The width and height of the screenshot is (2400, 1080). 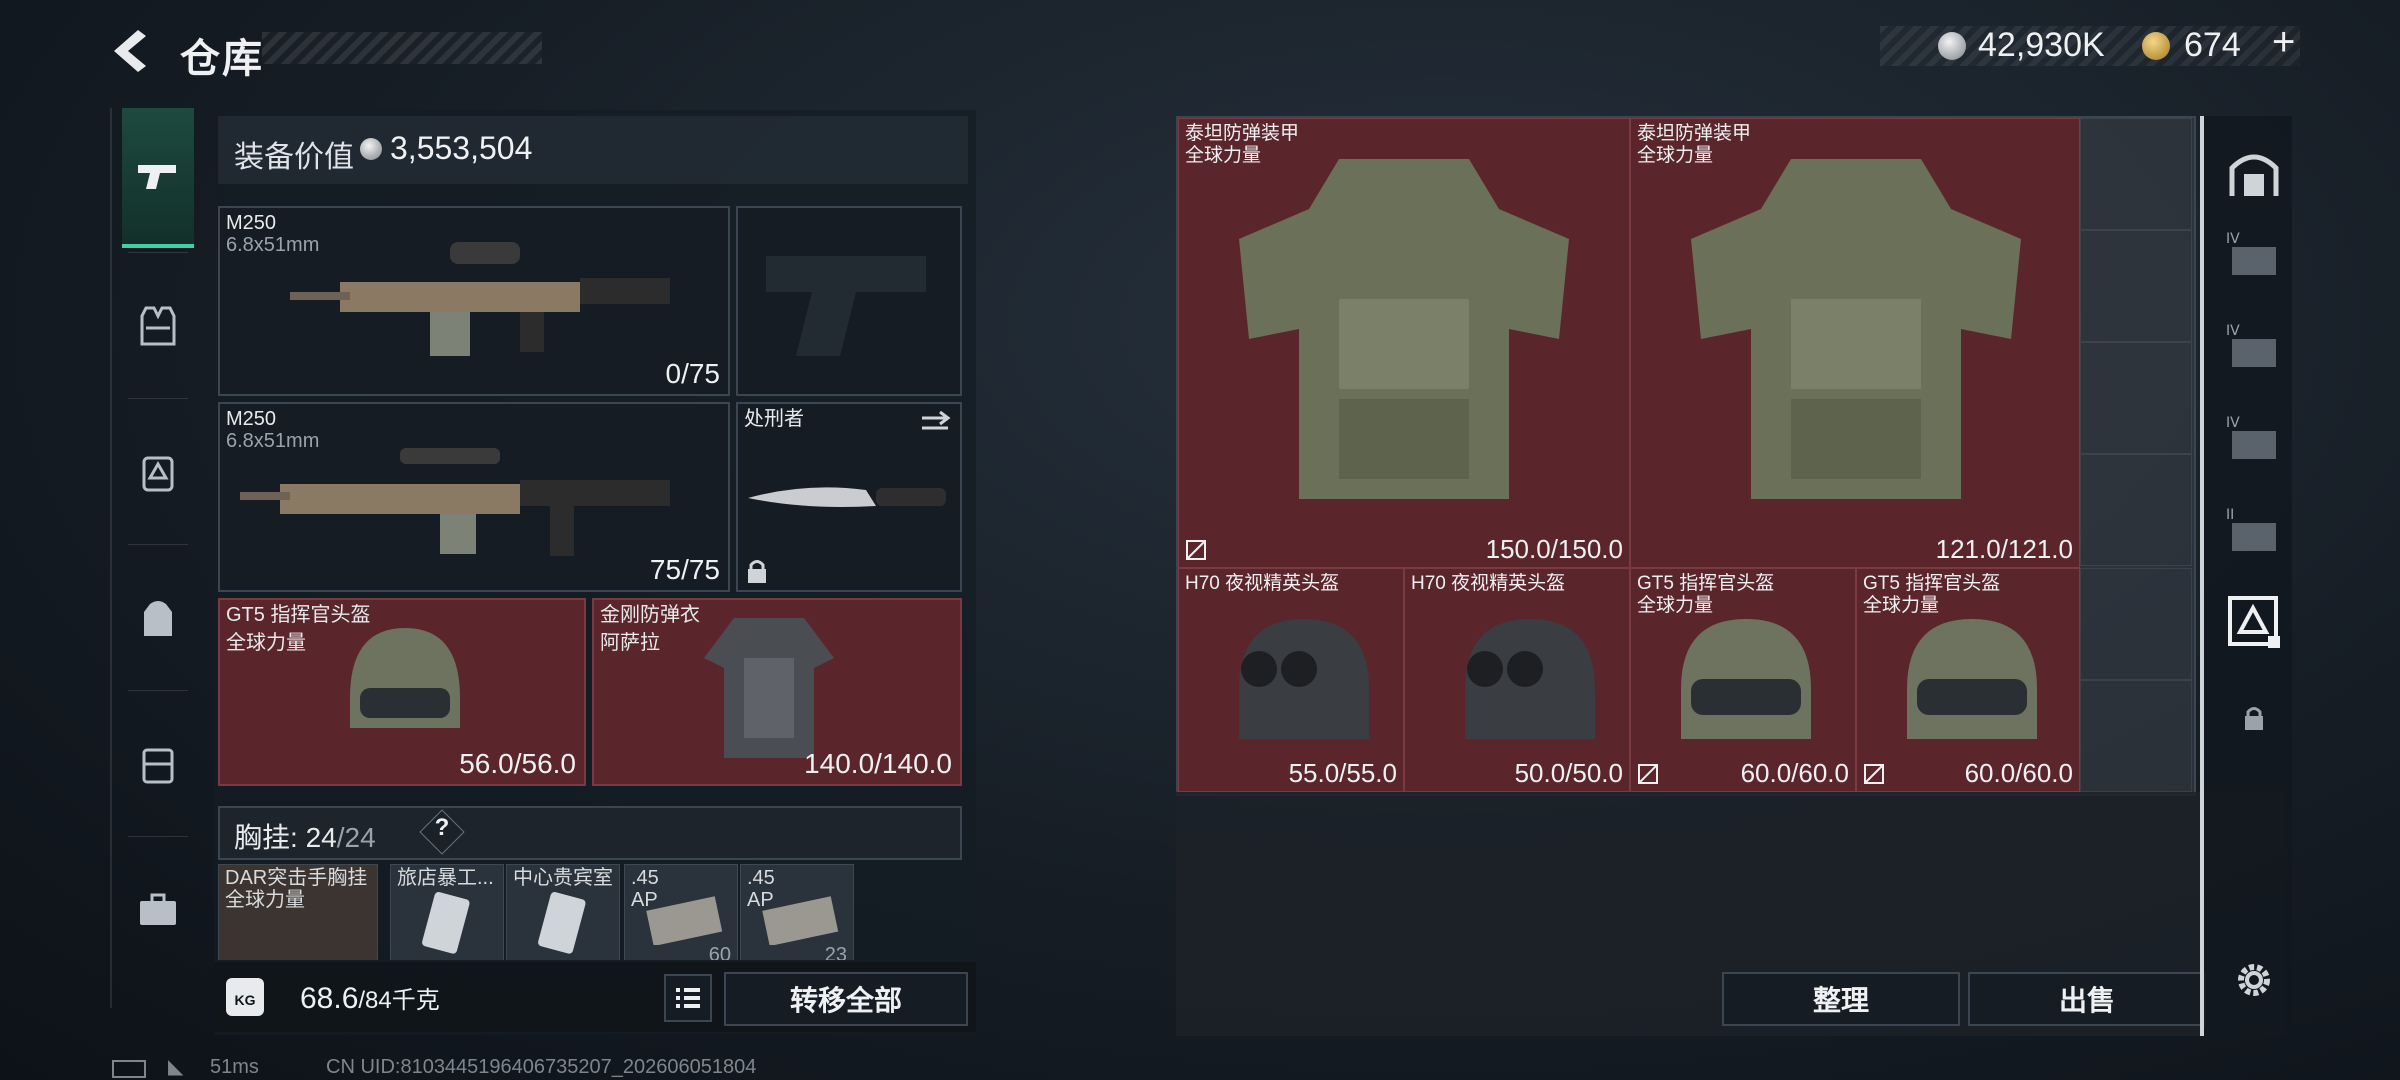 I want to click on list-icon, so click(x=688, y=998).